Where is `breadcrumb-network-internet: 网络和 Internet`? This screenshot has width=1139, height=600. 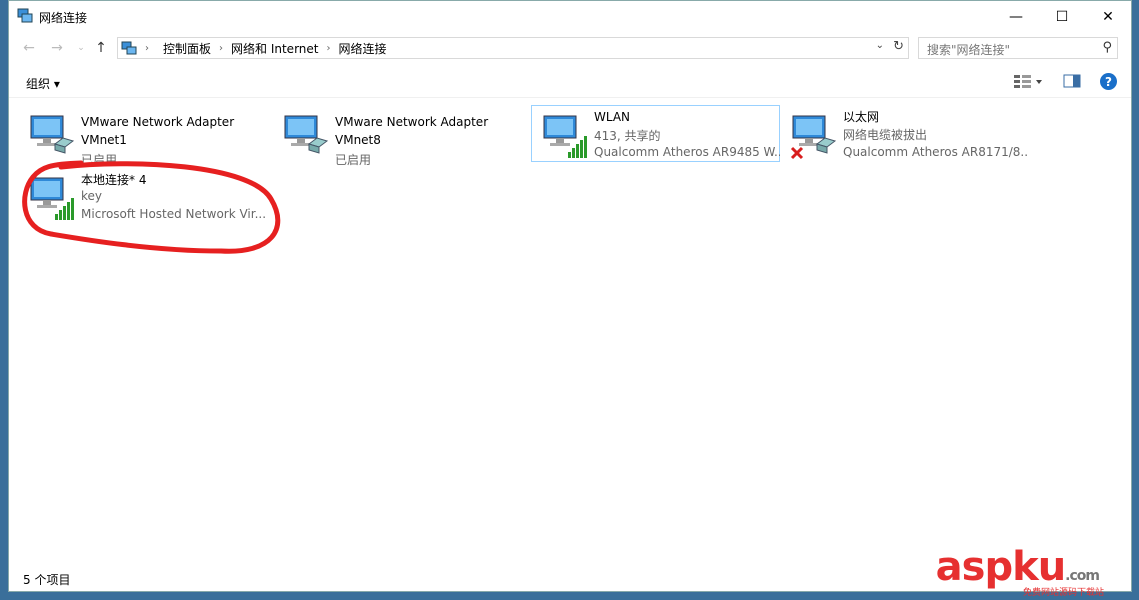 breadcrumb-network-internet: 网络和 Internet is located at coordinates (274, 48).